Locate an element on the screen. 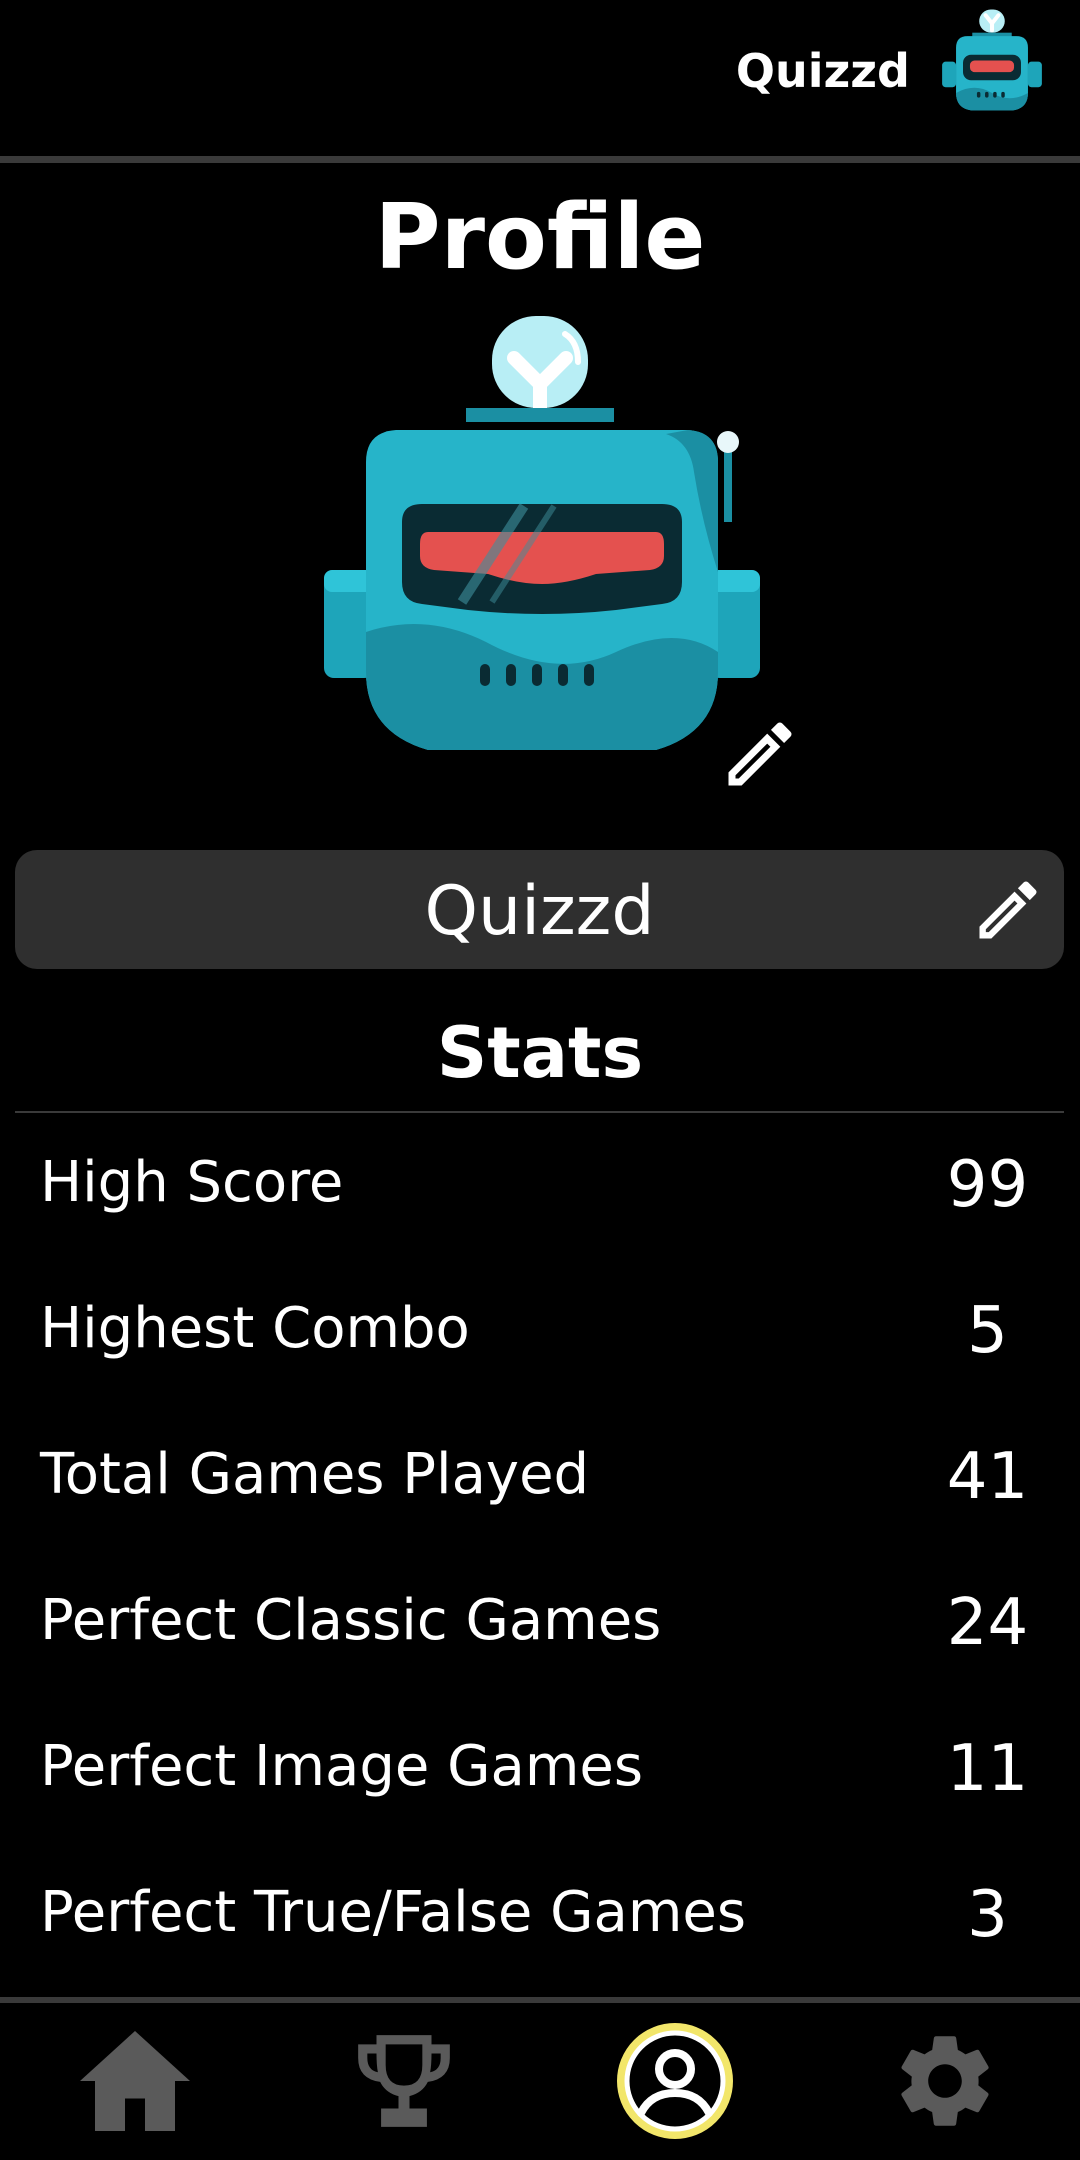 The height and width of the screenshot is (2160, 1080). stat-value: 99 is located at coordinates (987, 1185).